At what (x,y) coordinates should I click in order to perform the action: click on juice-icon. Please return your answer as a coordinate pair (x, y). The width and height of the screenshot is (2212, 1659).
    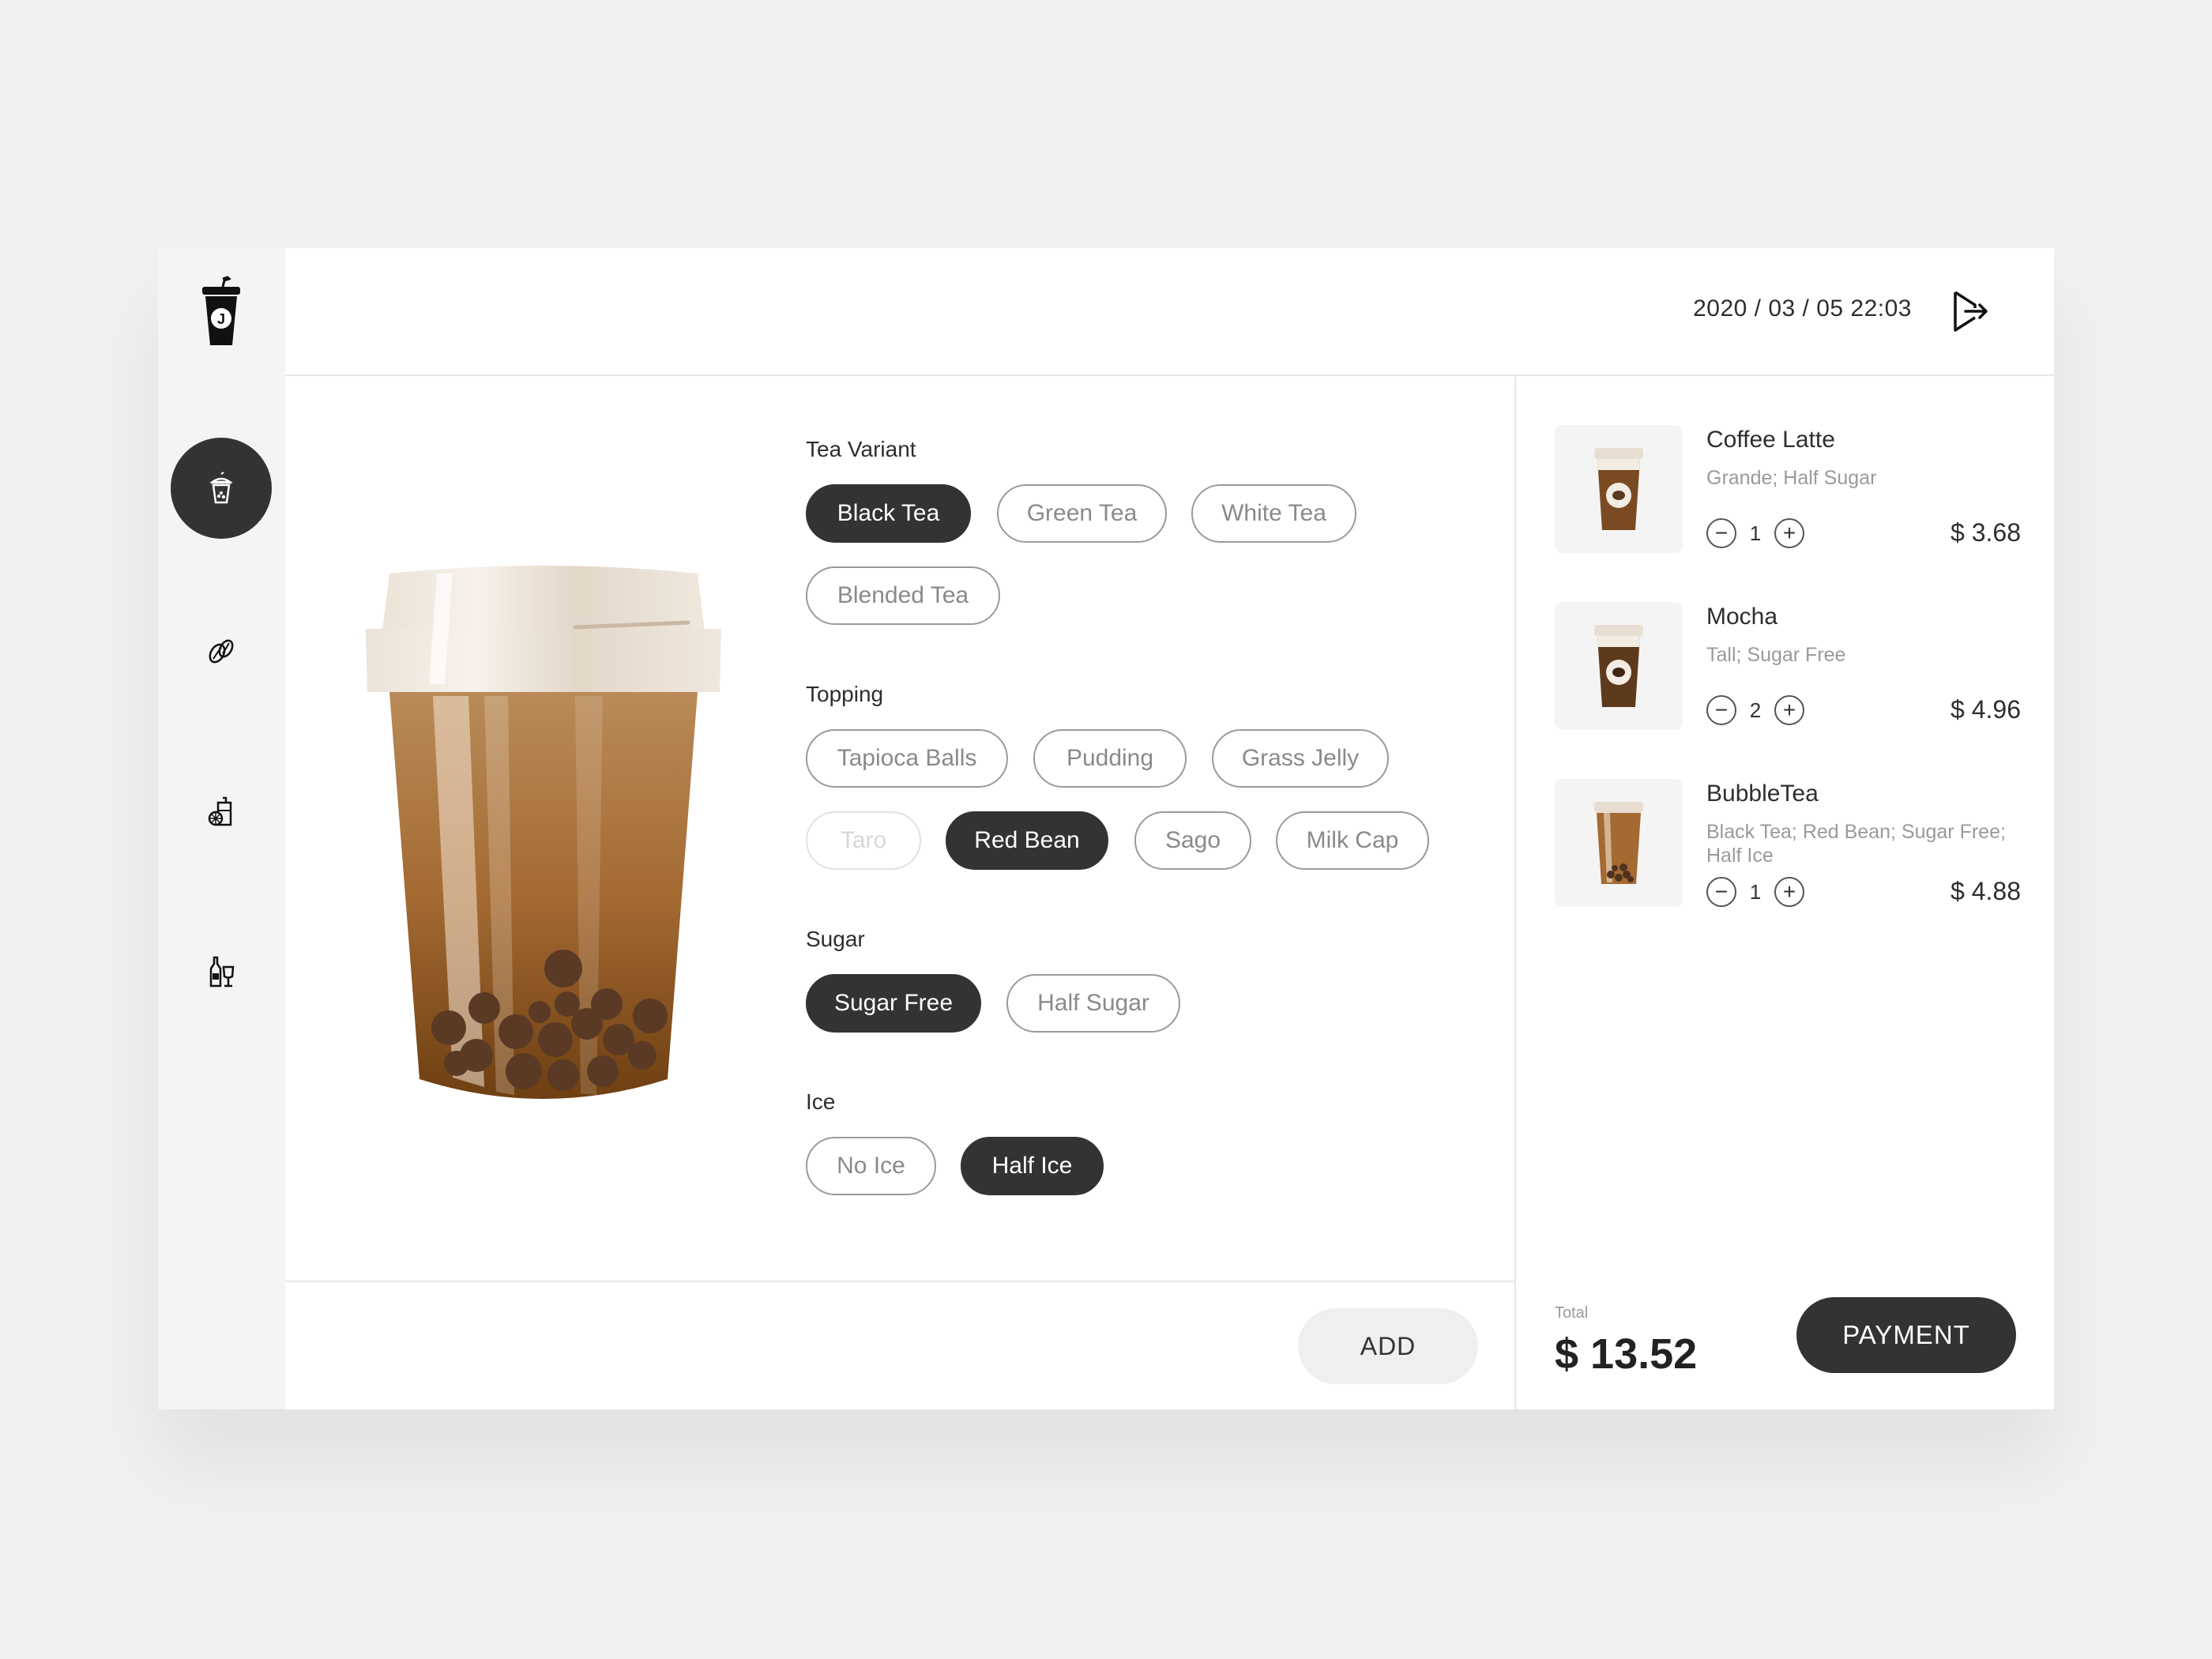
    Looking at the image, I should click on (220, 811).